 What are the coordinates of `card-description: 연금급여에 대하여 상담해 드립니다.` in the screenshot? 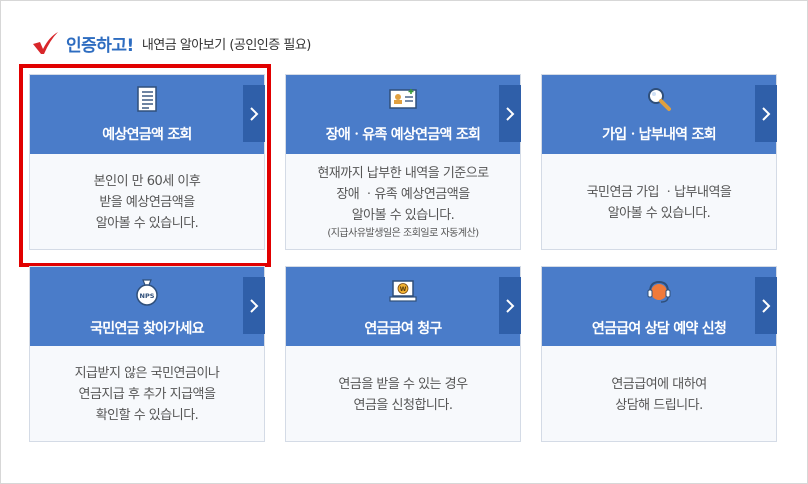 It's located at (659, 395).